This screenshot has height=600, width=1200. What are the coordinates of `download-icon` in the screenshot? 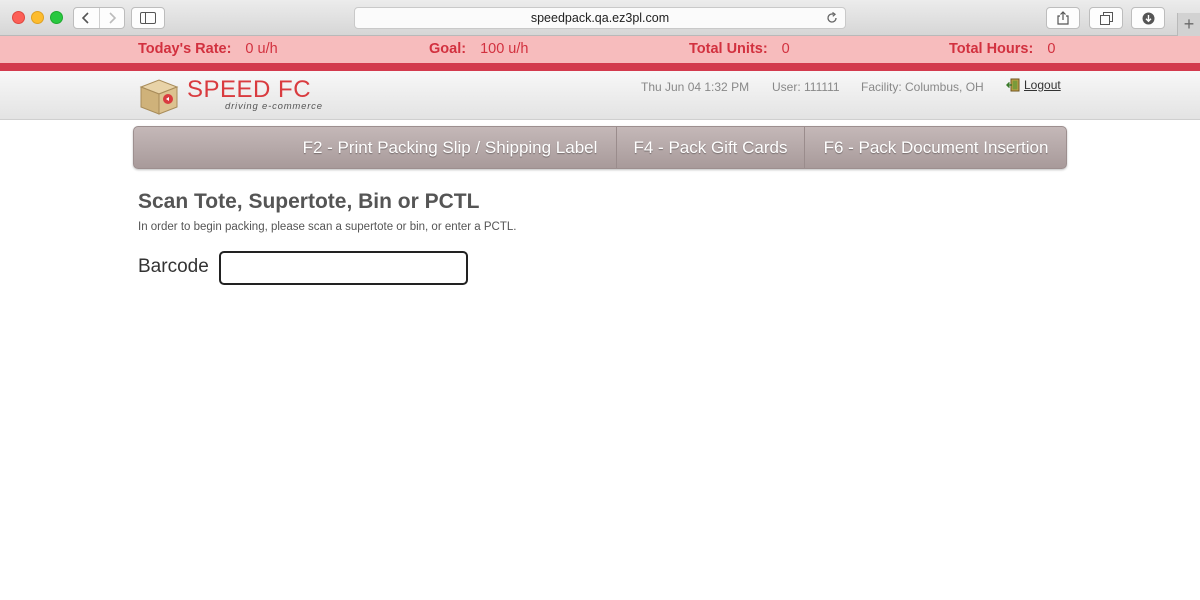 It's located at (1148, 18).